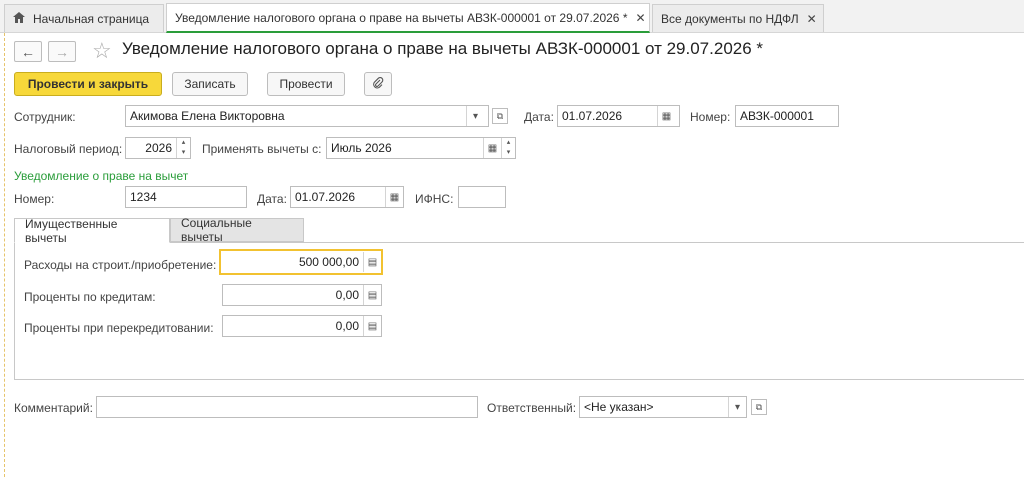 The image size is (1024, 477). I want to click on period-value: 2026, so click(158, 148).